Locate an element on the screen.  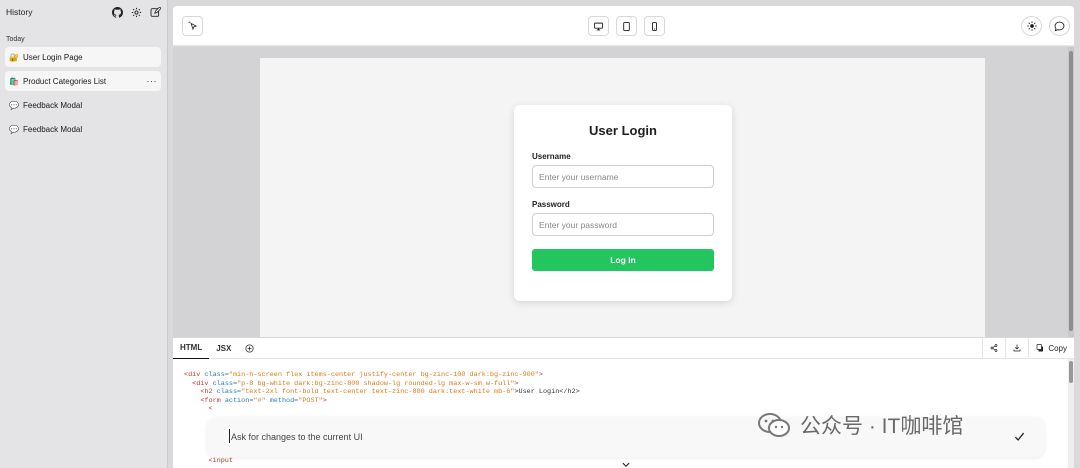
tab-jsx: JSX is located at coordinates (223, 348).